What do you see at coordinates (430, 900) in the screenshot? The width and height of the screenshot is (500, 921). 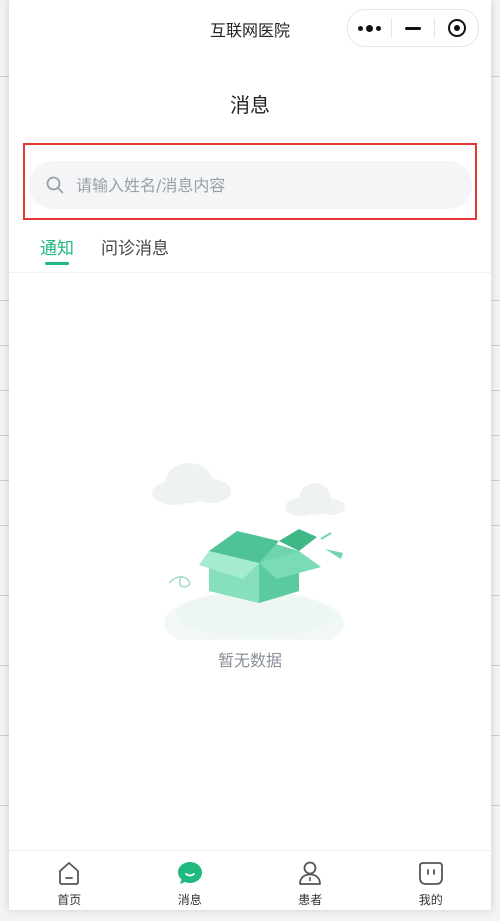 I see `tabbar-label-profile: 我的` at bounding box center [430, 900].